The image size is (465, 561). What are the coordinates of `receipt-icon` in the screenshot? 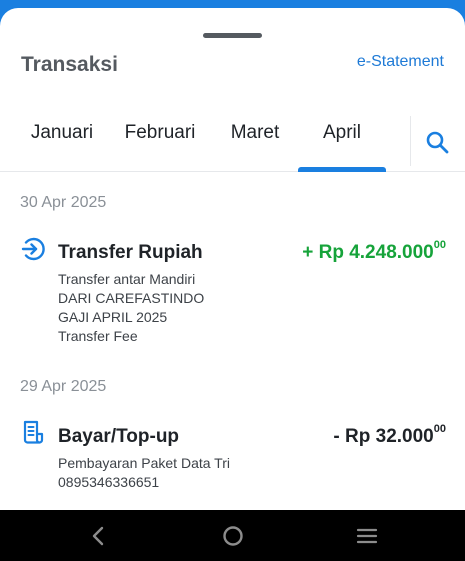 It's located at (33, 432).